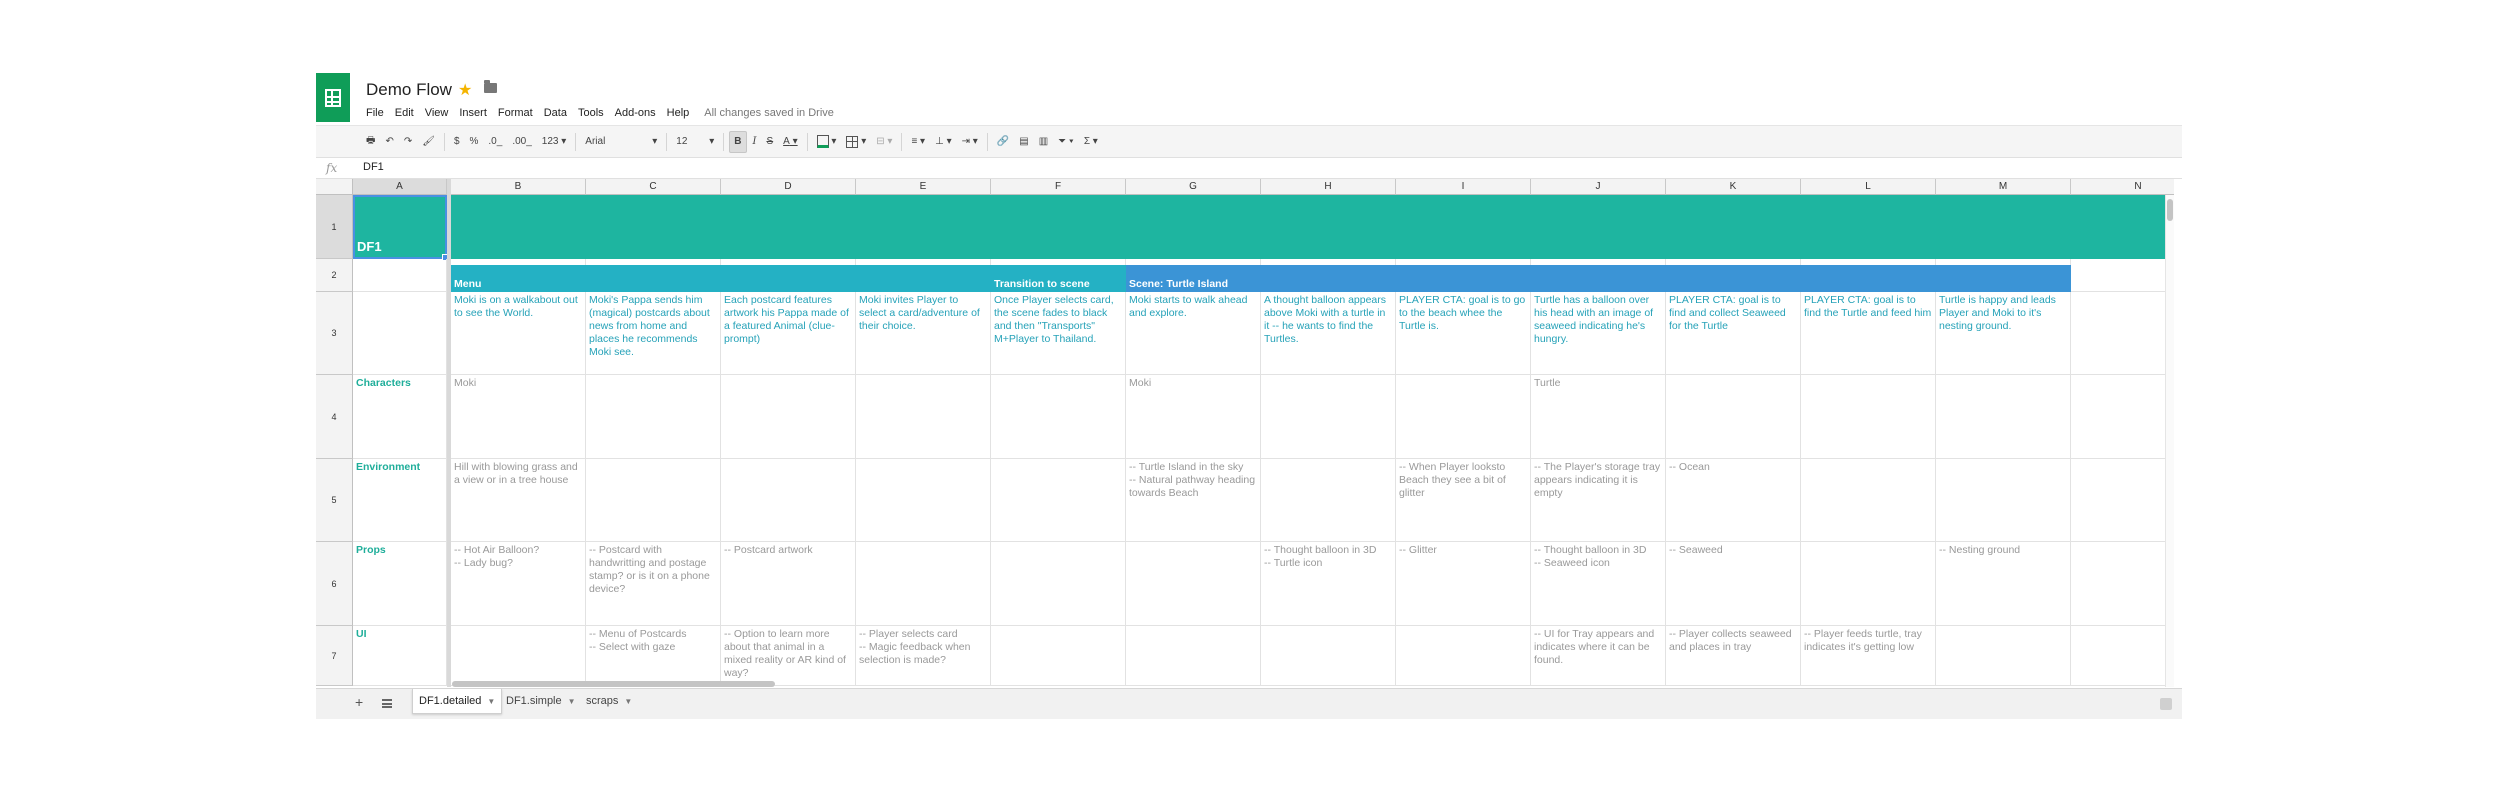  What do you see at coordinates (1193, 656) in the screenshot?
I see `cell-g7` at bounding box center [1193, 656].